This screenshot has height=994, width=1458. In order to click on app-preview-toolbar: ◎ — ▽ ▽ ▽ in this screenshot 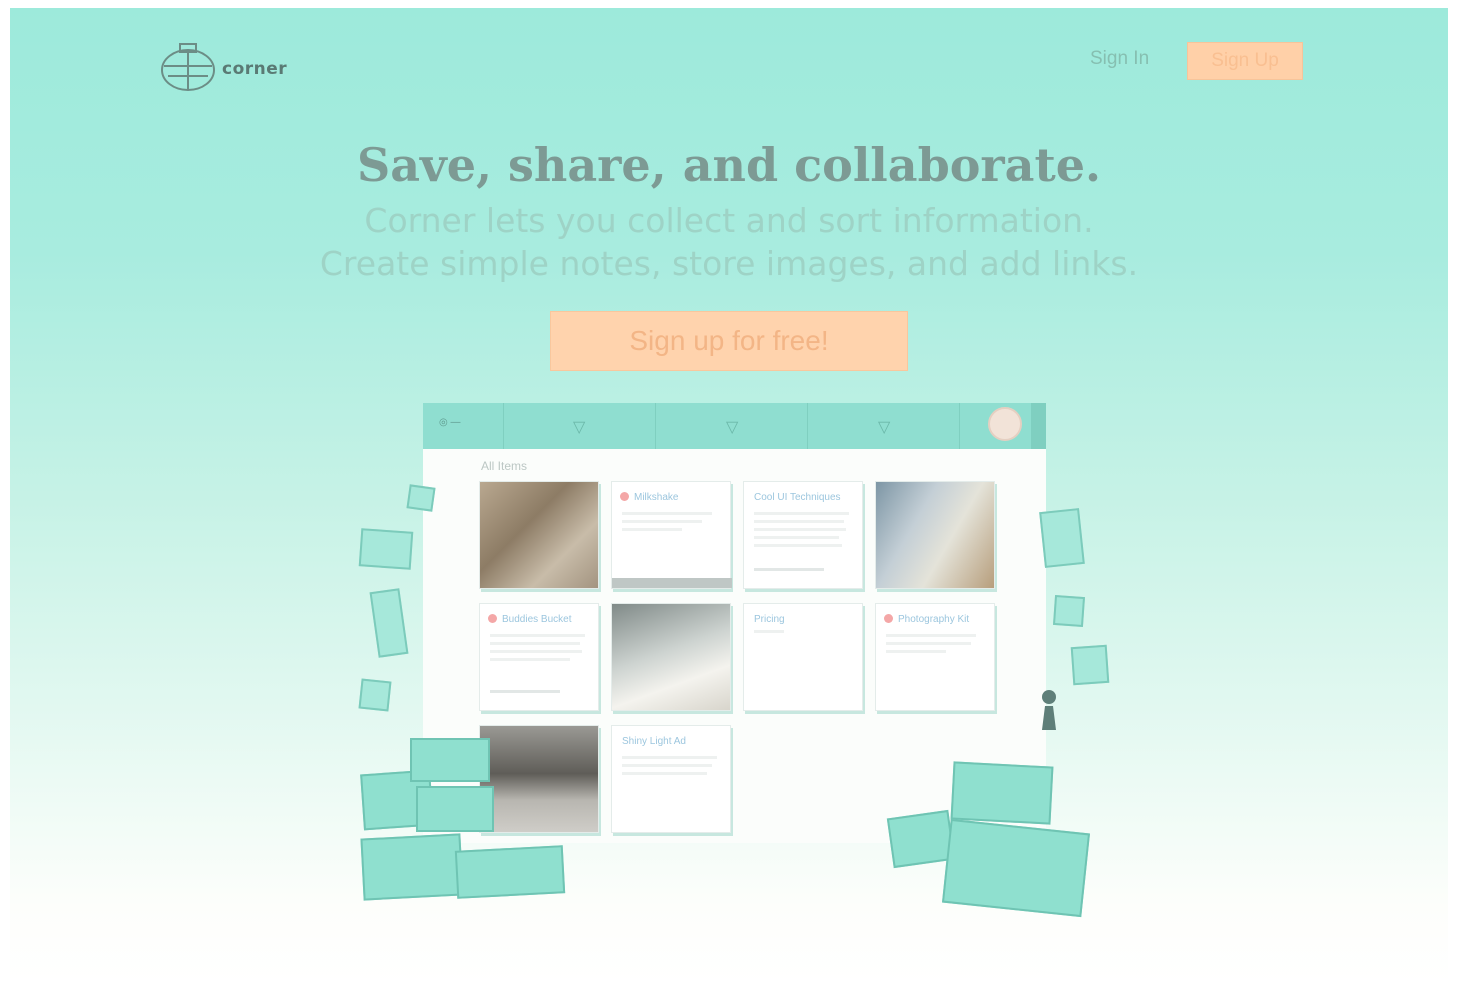, I will do `click(734, 426)`.